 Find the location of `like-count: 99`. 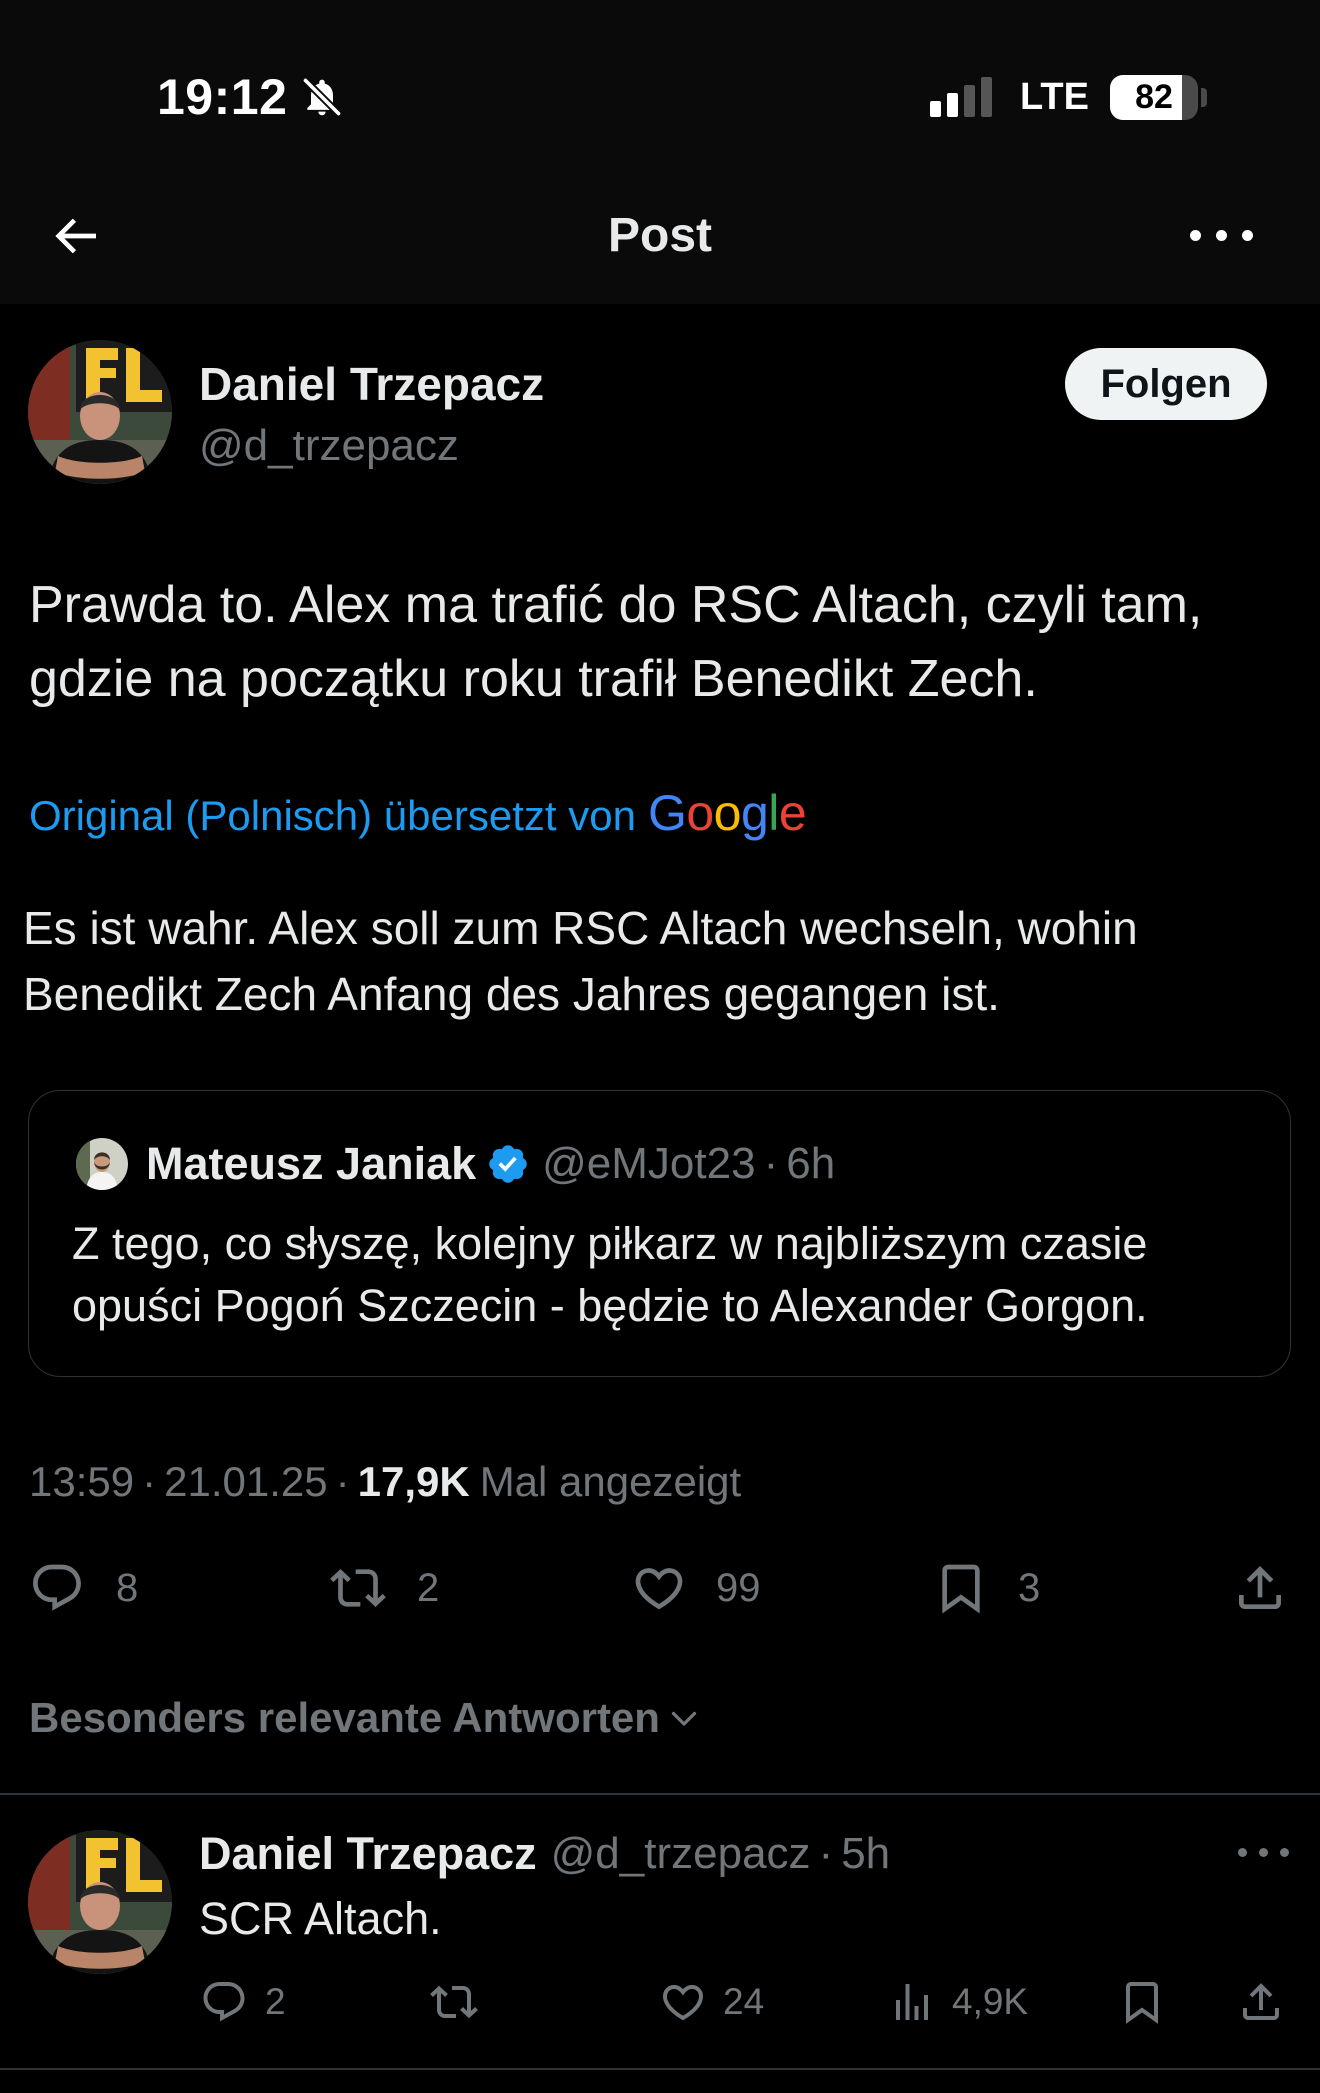

like-count: 99 is located at coordinates (738, 1588).